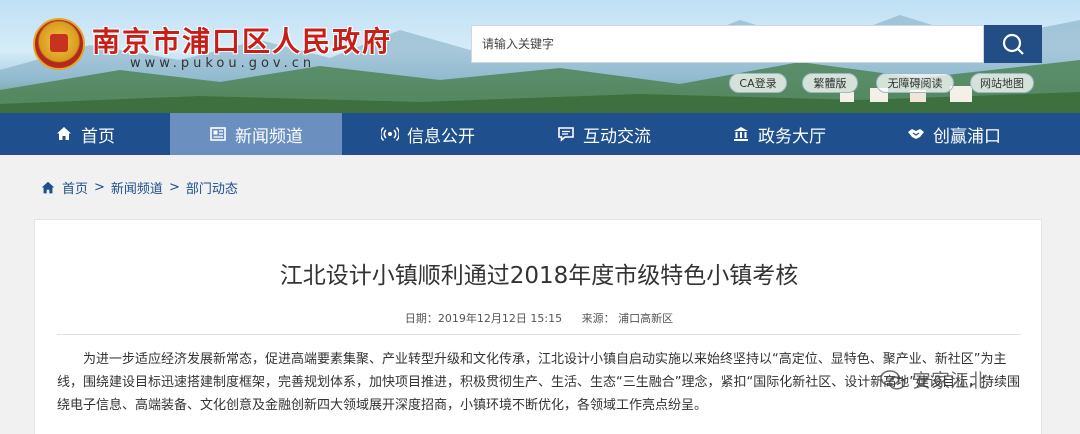  I want to click on wechat-watermark: 安家江北, so click(934, 379).